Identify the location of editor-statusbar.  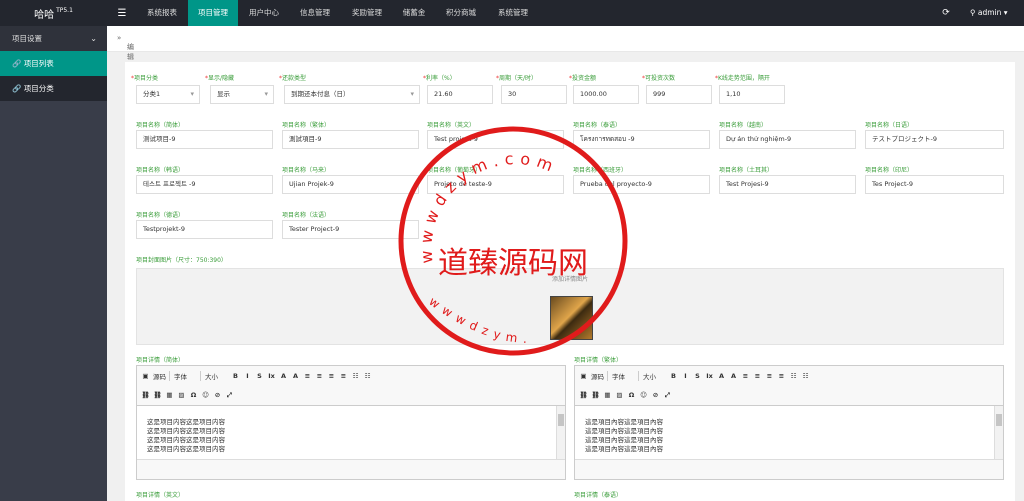
(789, 469).